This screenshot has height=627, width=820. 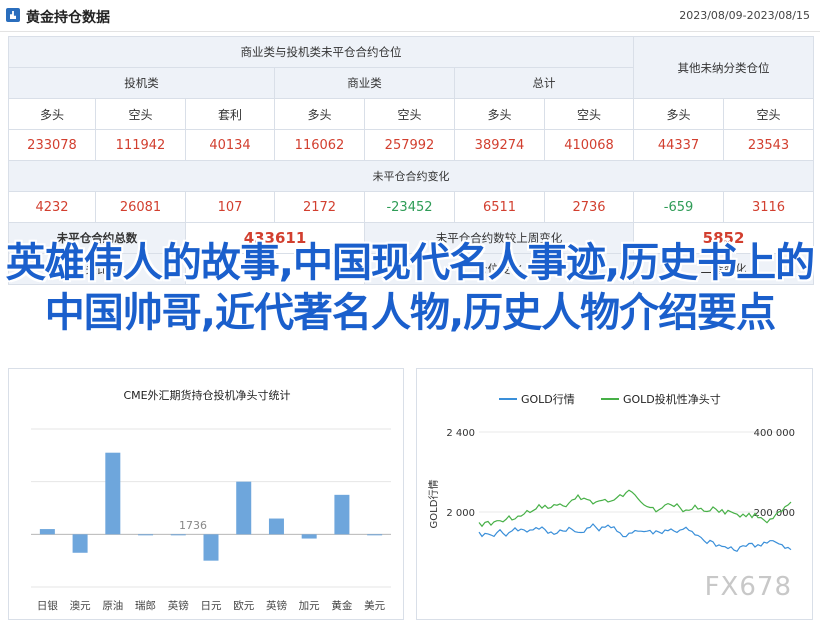 I want to click on series-line-position, so click(x=635, y=508).